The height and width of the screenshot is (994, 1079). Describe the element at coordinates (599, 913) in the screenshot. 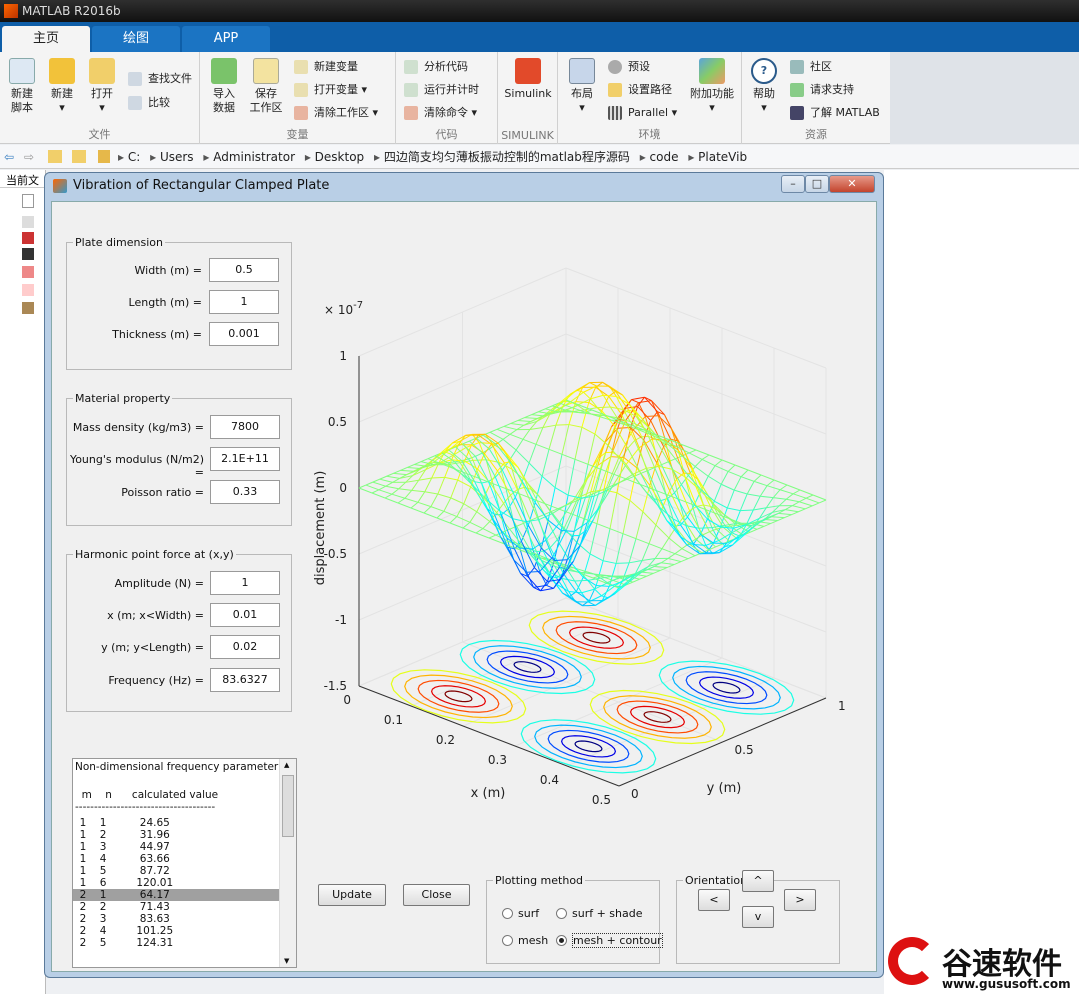

I see `surf-shade-radio: surf + shade` at that location.